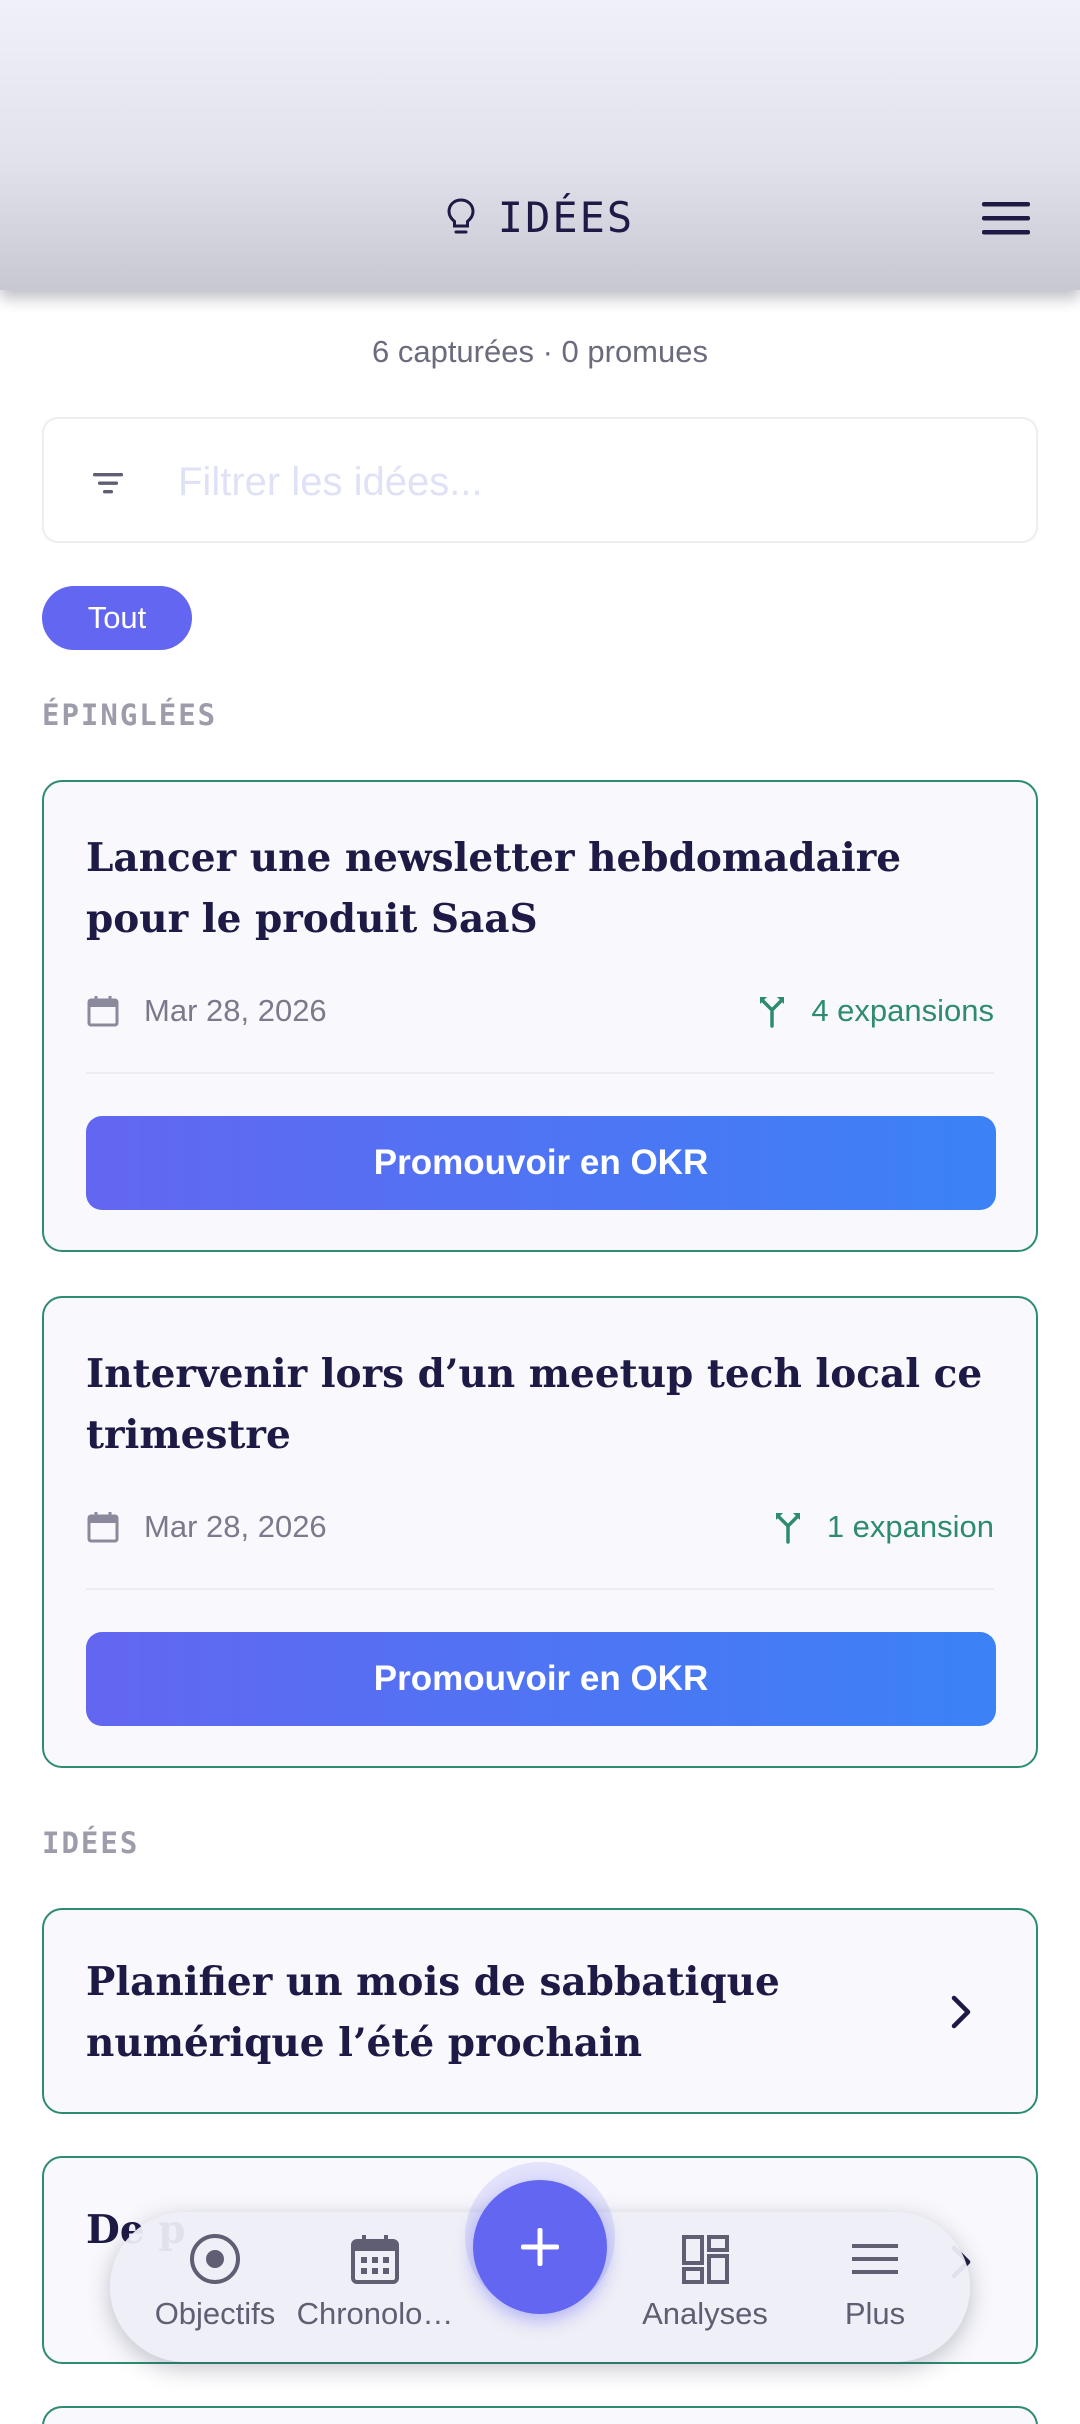 This screenshot has height=2424, width=1080. What do you see at coordinates (539, 351) in the screenshot?
I see `ideas-summary: 6 capturées · 0 promues` at bounding box center [539, 351].